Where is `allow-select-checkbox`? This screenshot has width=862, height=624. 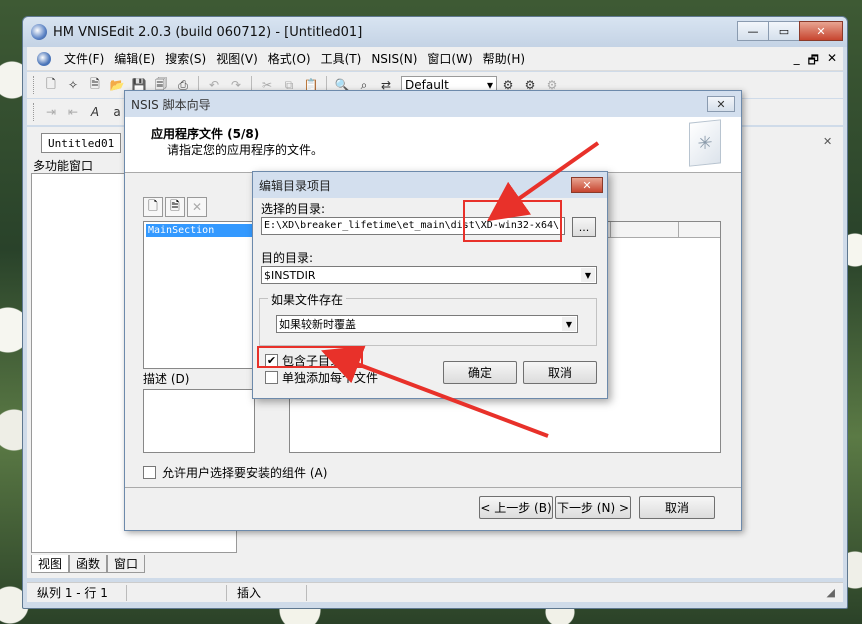 allow-select-checkbox is located at coordinates (149, 472).